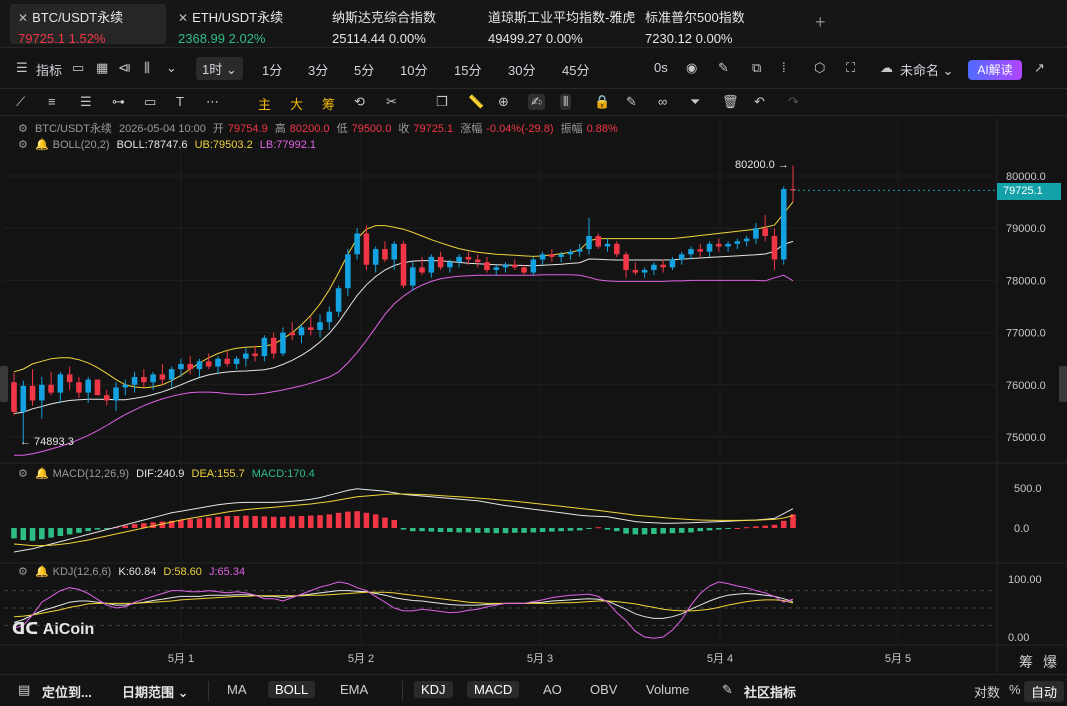  I want to click on cloud-icon: ☁, so click(886, 68).